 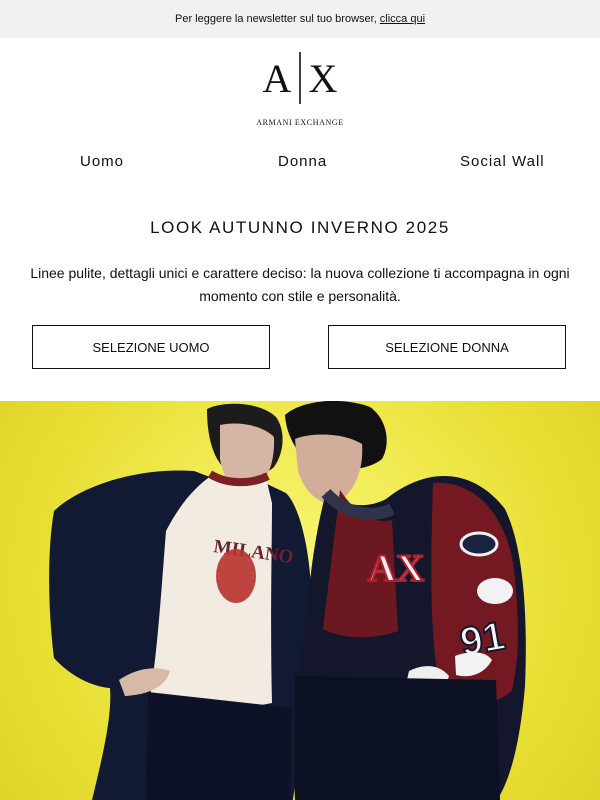 I want to click on main-nav: Uomo Donna Social Wall, so click(x=300, y=164).